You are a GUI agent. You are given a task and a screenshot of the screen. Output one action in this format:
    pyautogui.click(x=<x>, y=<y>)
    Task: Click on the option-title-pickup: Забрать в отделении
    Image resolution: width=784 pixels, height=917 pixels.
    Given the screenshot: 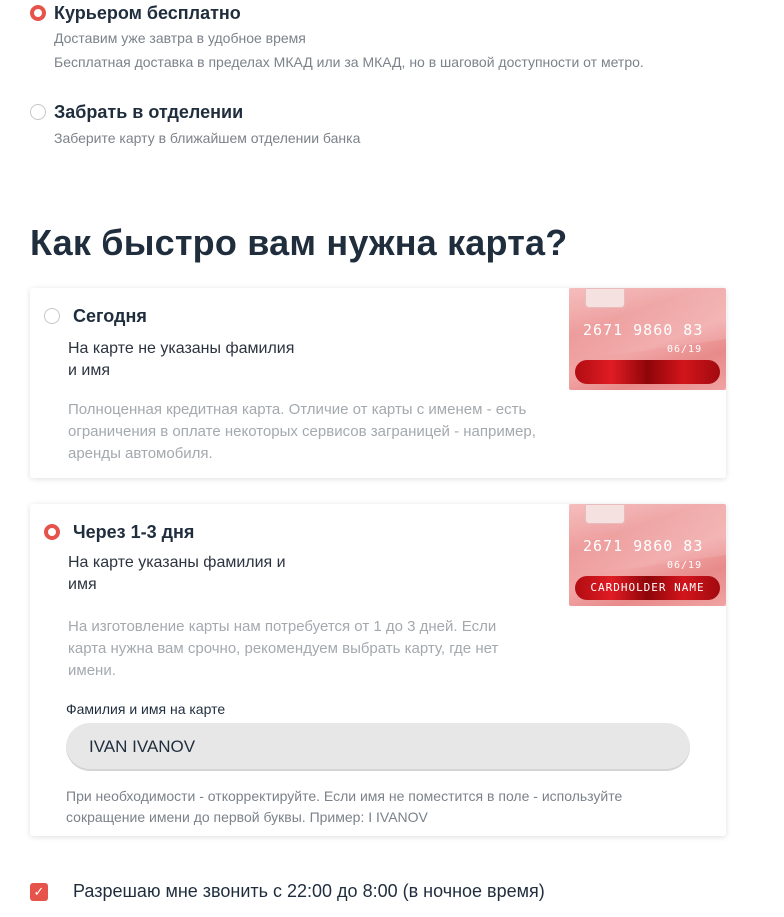 What is the action you would take?
    pyautogui.click(x=148, y=112)
    